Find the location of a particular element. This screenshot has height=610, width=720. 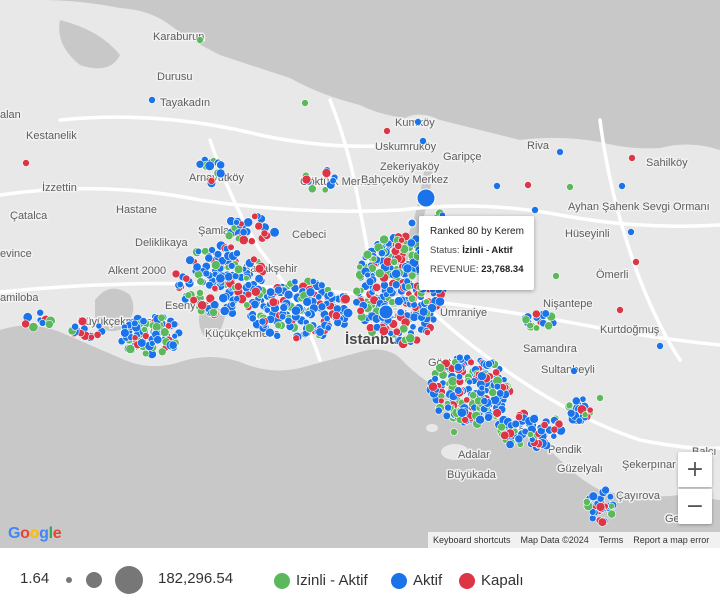

zoom-out-button: − is located at coordinates (695, 506).